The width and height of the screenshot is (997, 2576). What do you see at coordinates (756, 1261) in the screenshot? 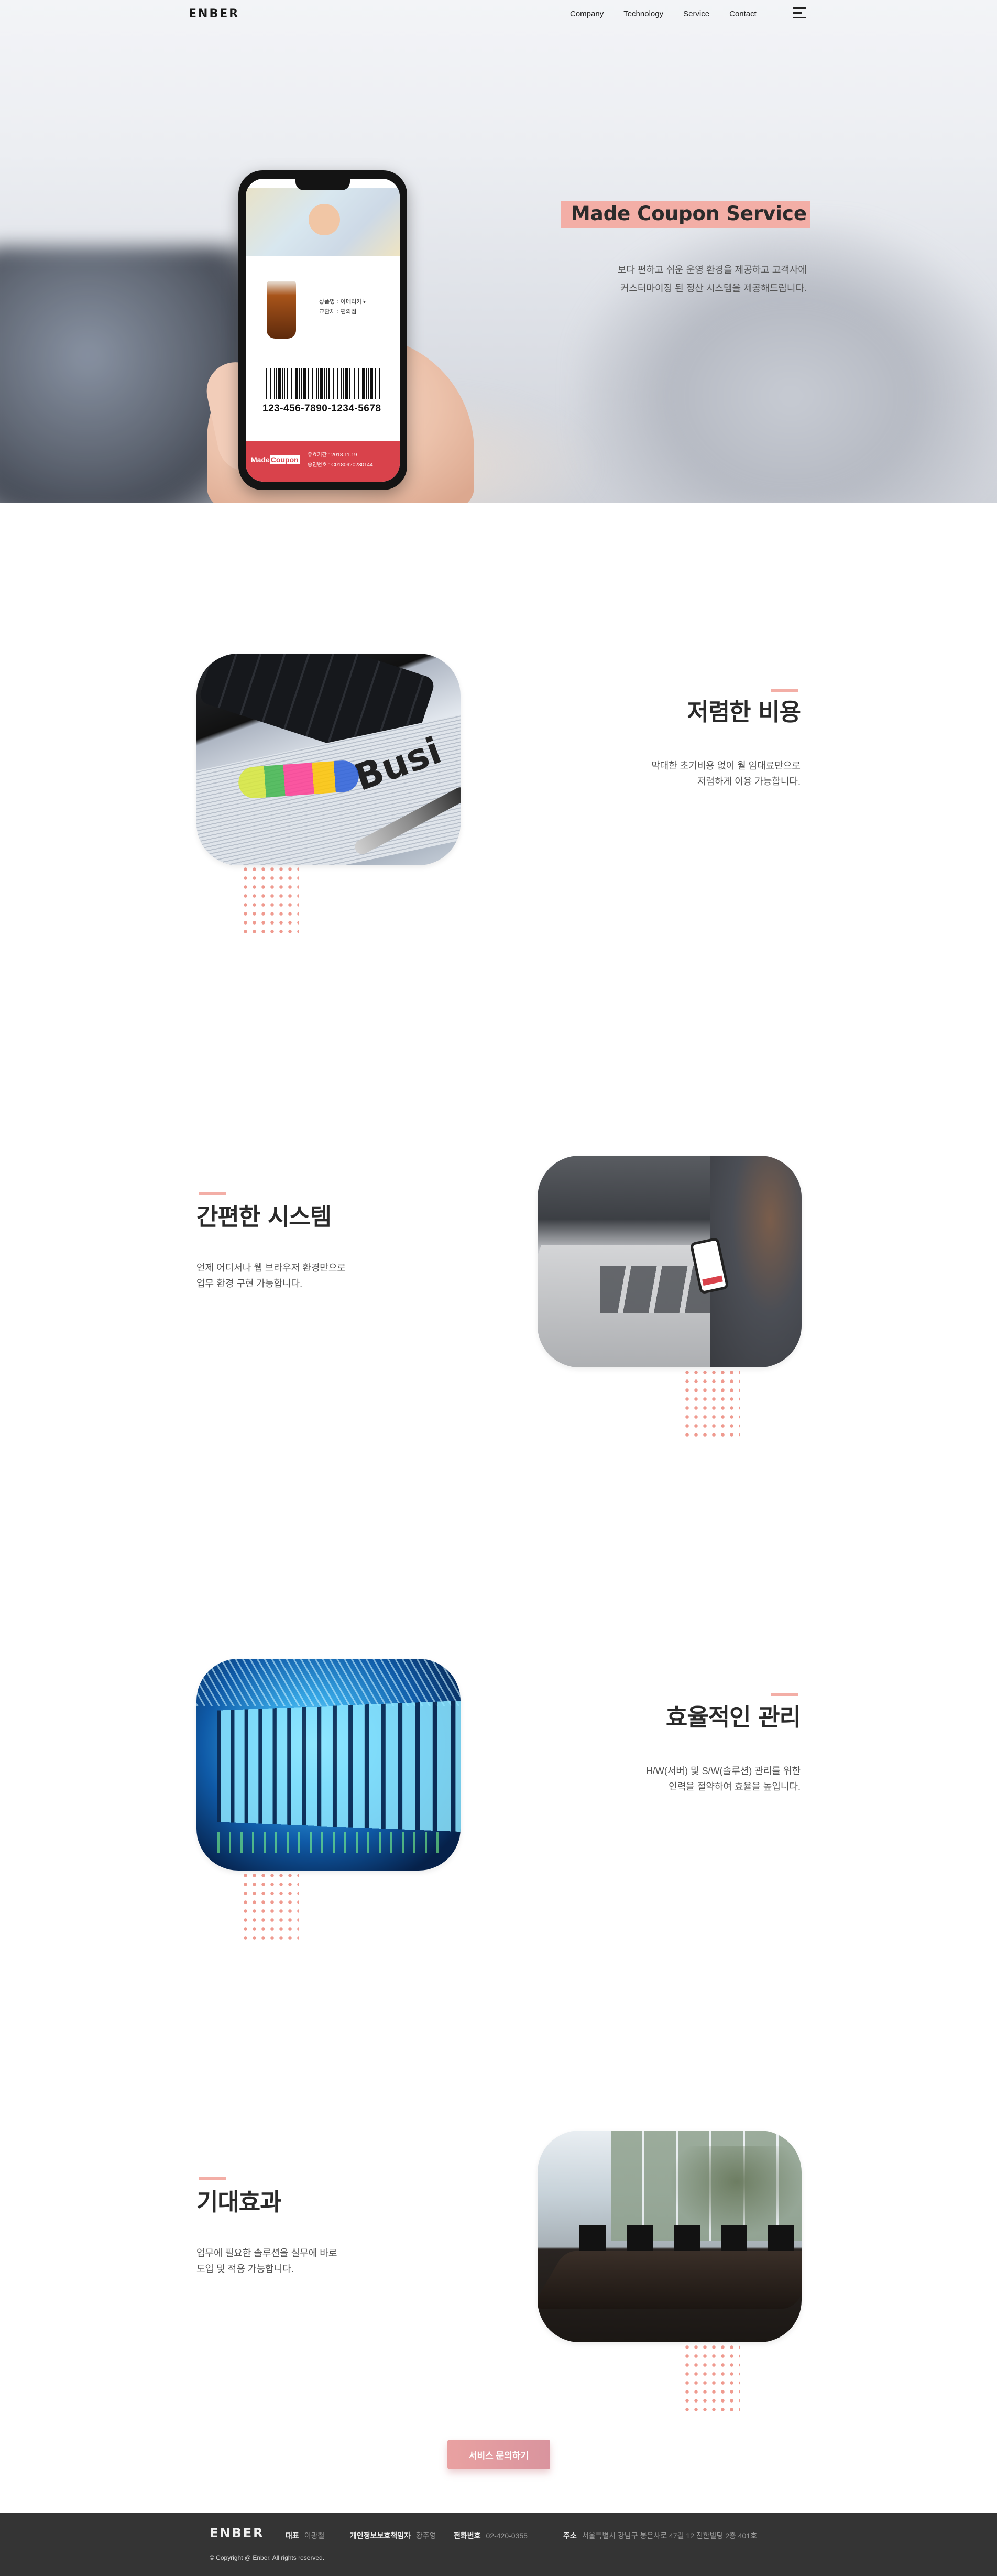
I see `person` at bounding box center [756, 1261].